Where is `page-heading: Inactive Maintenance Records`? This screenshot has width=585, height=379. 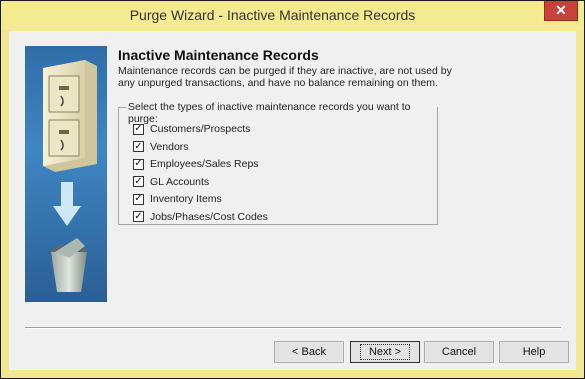
page-heading: Inactive Maintenance Records is located at coordinates (218, 55).